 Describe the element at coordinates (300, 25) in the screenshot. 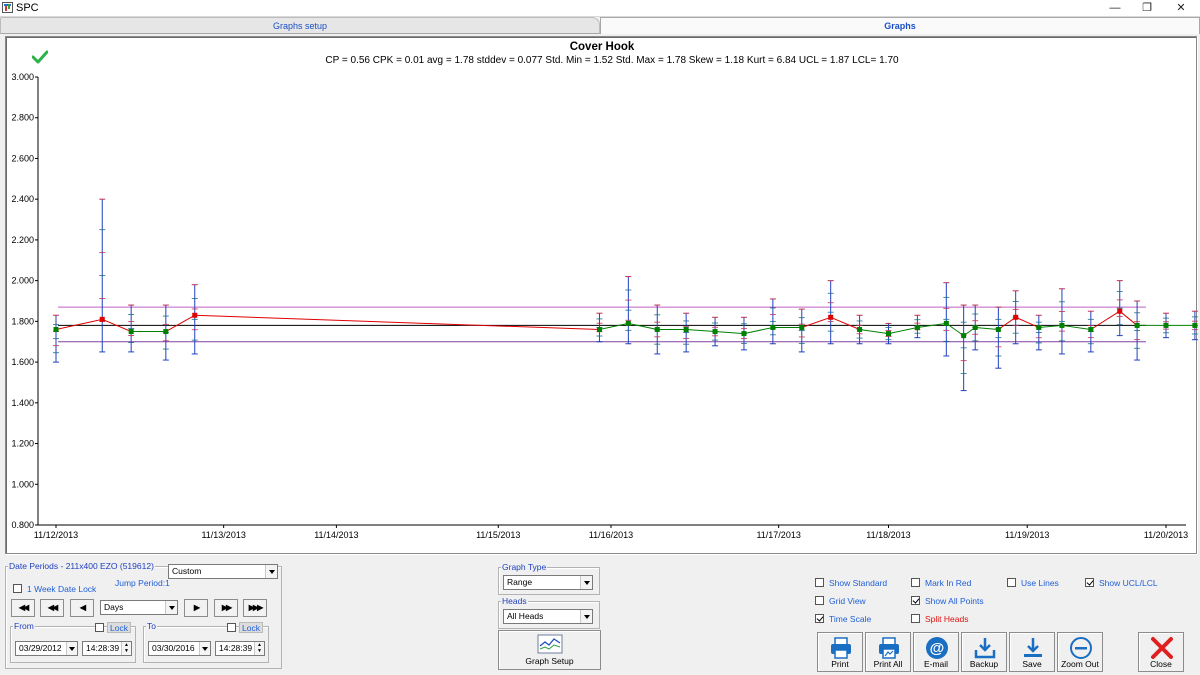

I see `tab-graphs-setup: Graphs setup` at that location.